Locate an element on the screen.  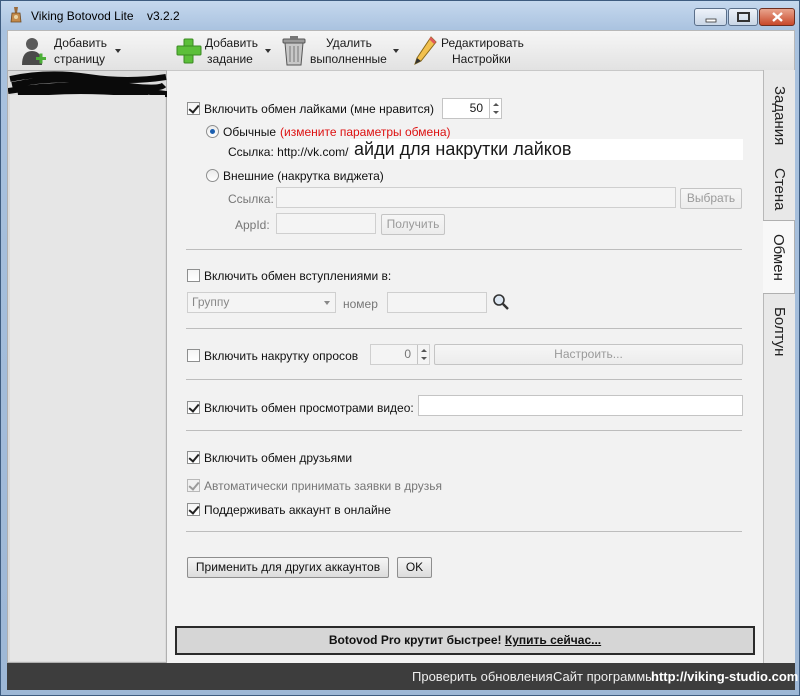
trash-icon is located at coordinates (294, 51).